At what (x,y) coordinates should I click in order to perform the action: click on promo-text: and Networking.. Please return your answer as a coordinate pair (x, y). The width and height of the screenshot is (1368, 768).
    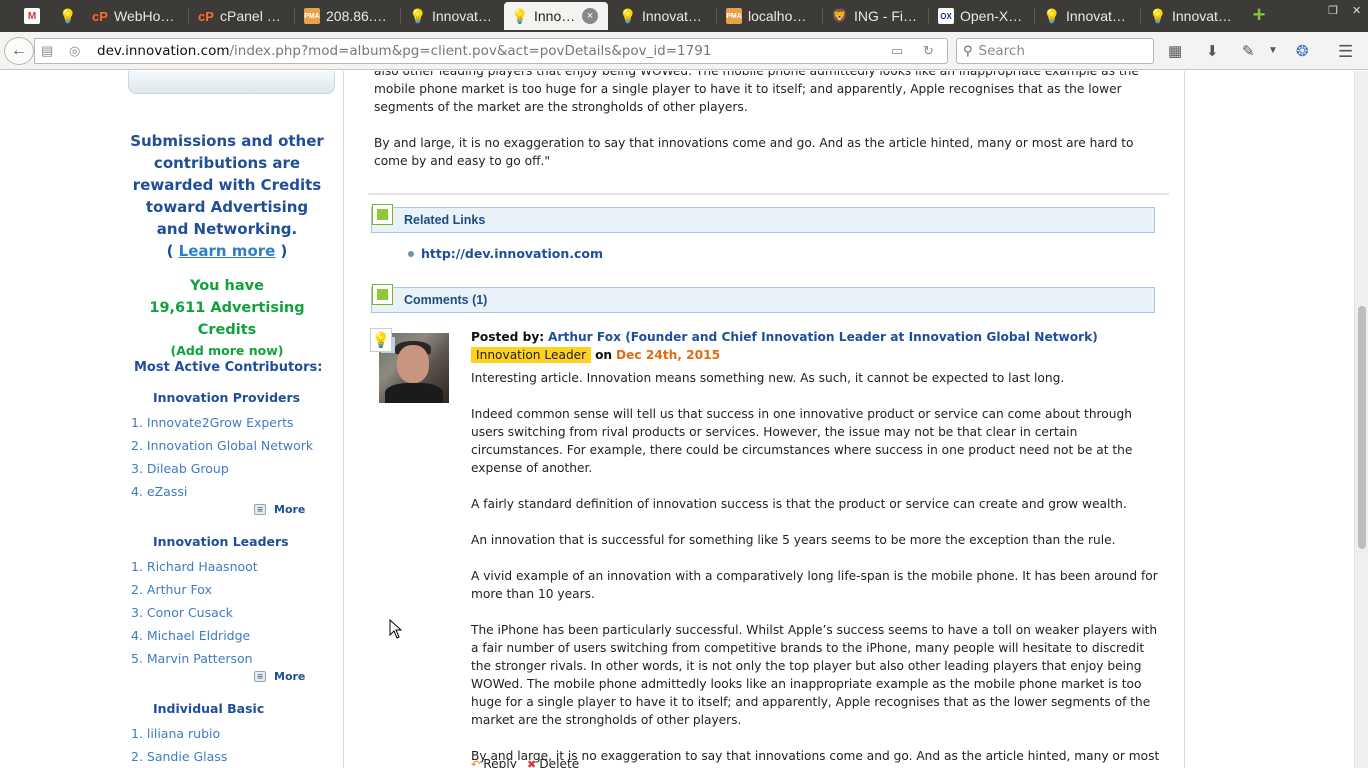
    Looking at the image, I should click on (227, 229).